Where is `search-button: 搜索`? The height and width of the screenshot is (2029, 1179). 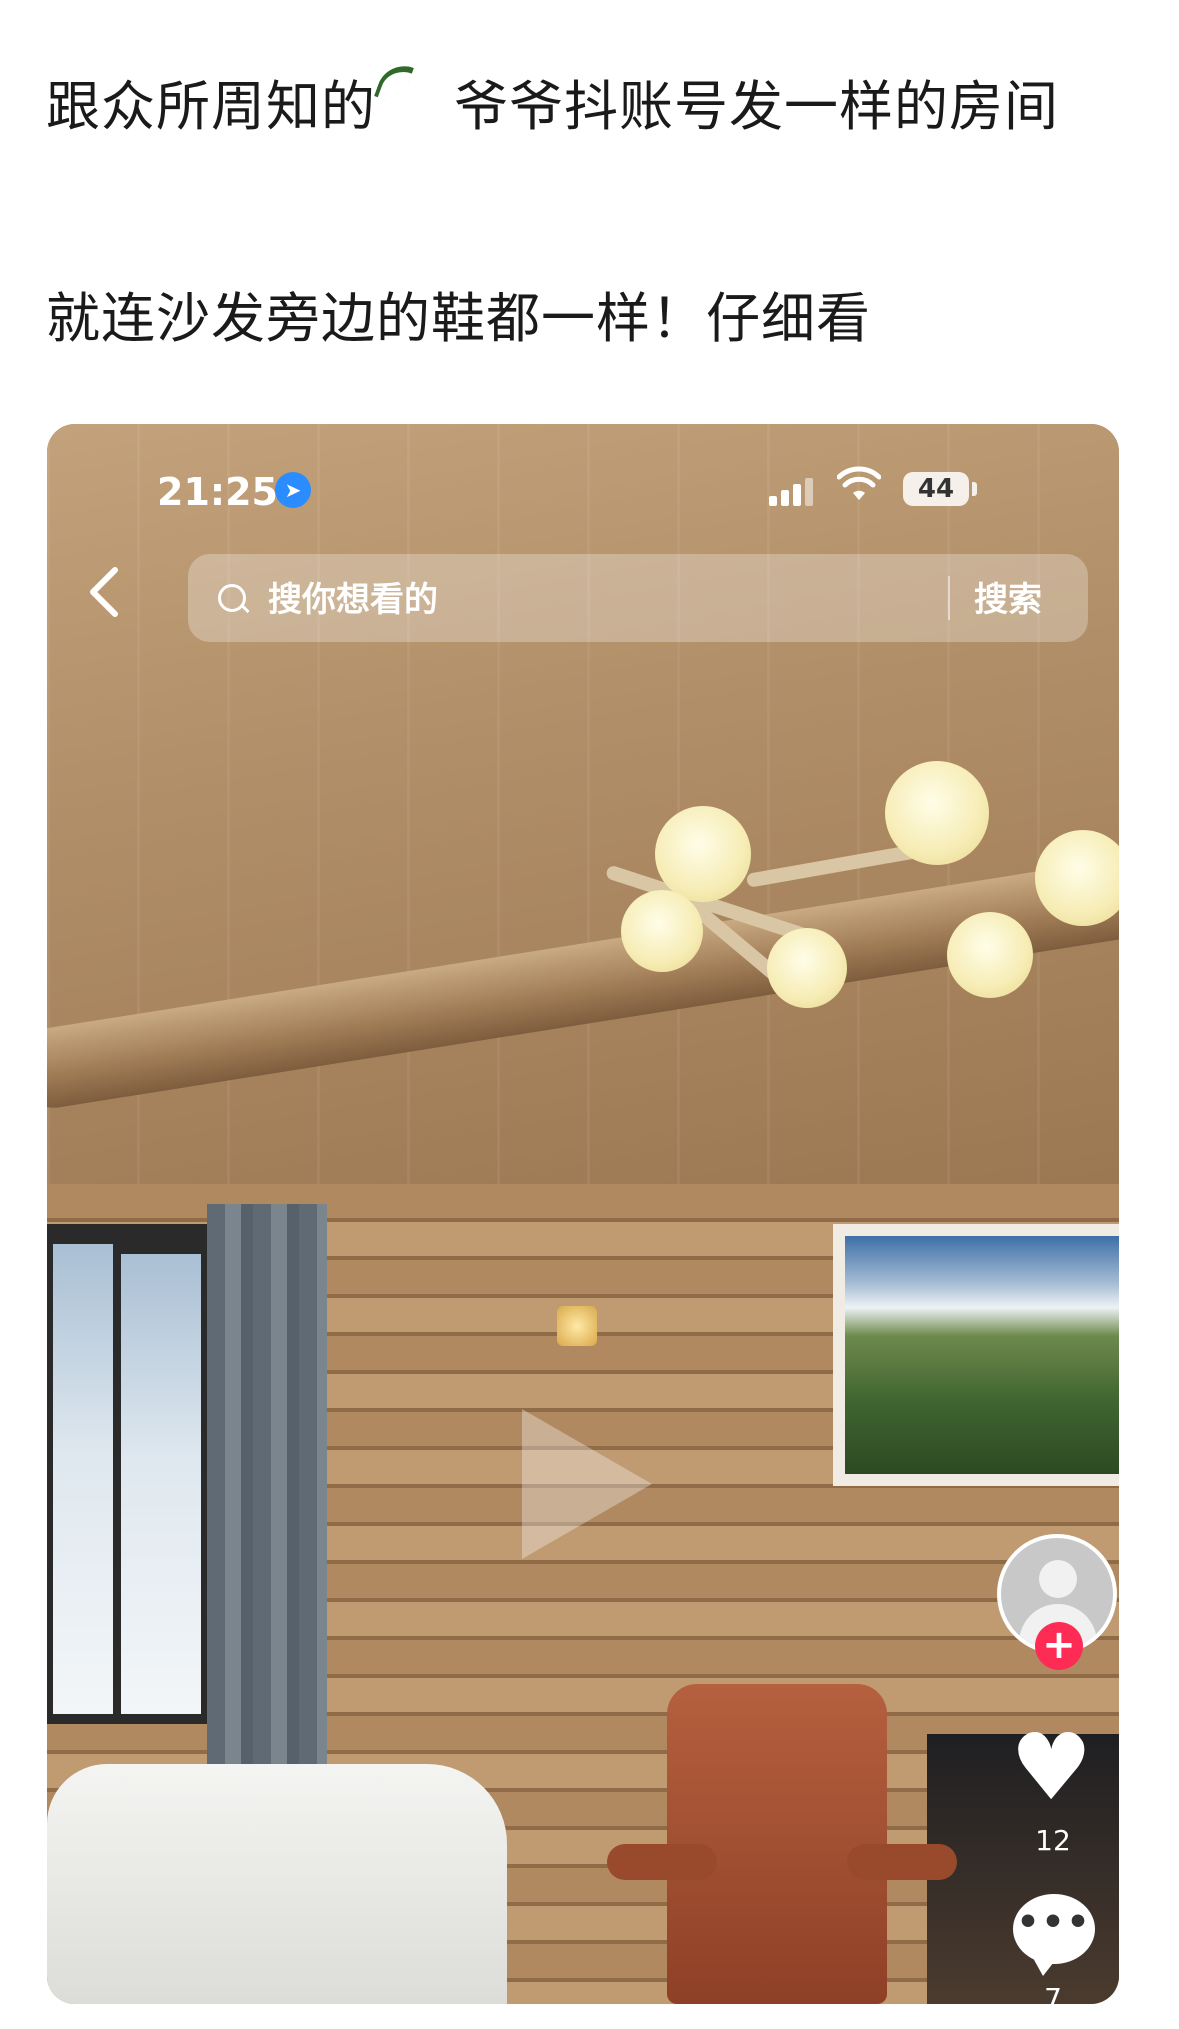 search-button: 搜索 is located at coordinates (1008, 596).